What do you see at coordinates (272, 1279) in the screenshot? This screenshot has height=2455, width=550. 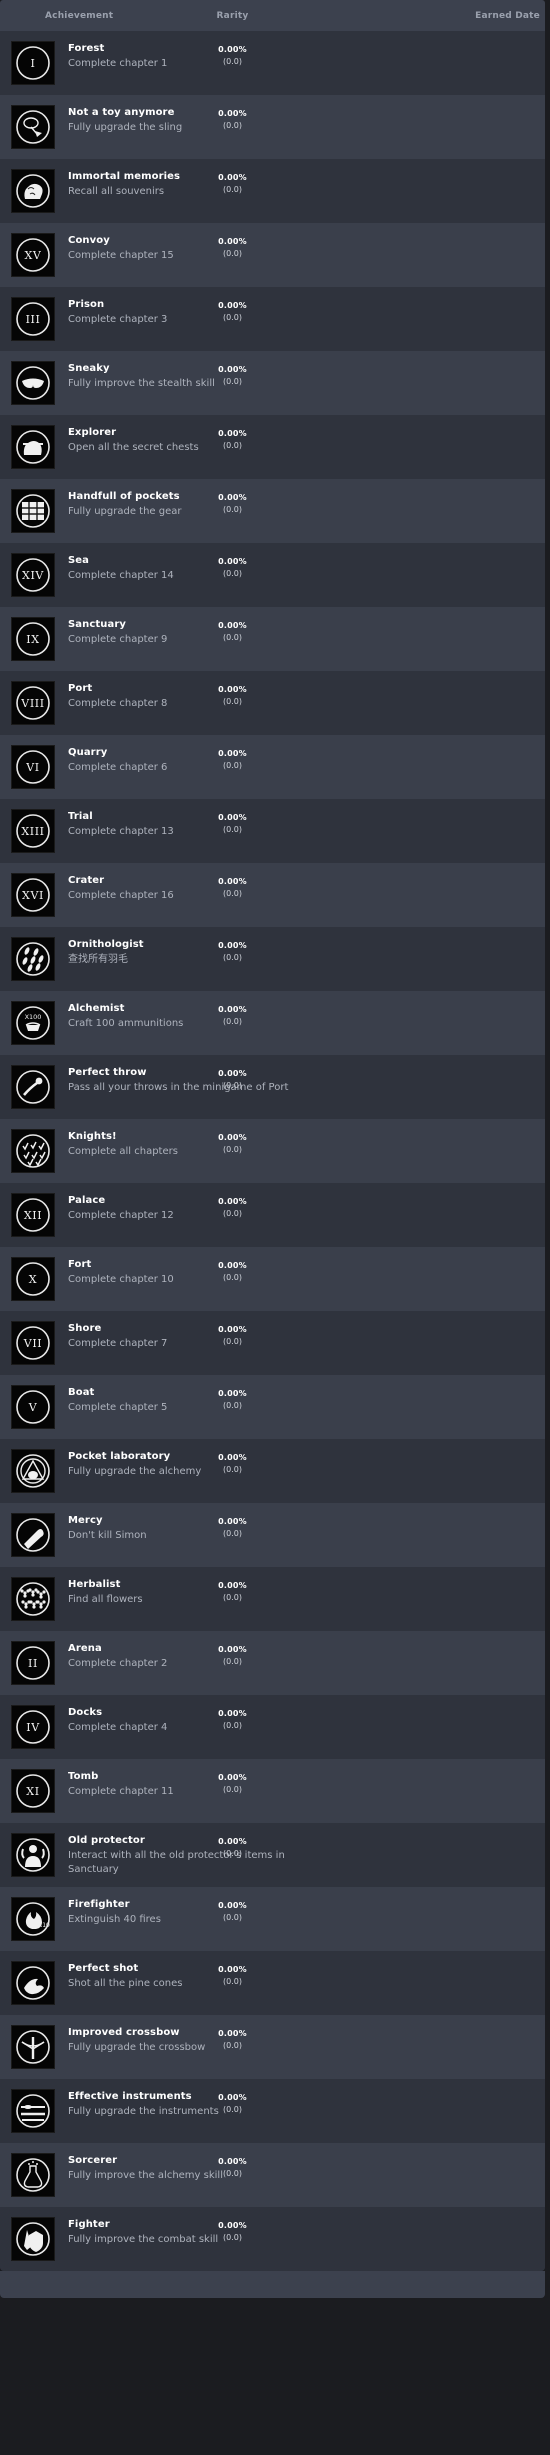 I see `achievement-row: X Fort Complete chapter 10 0.00% (0.0)` at bounding box center [272, 1279].